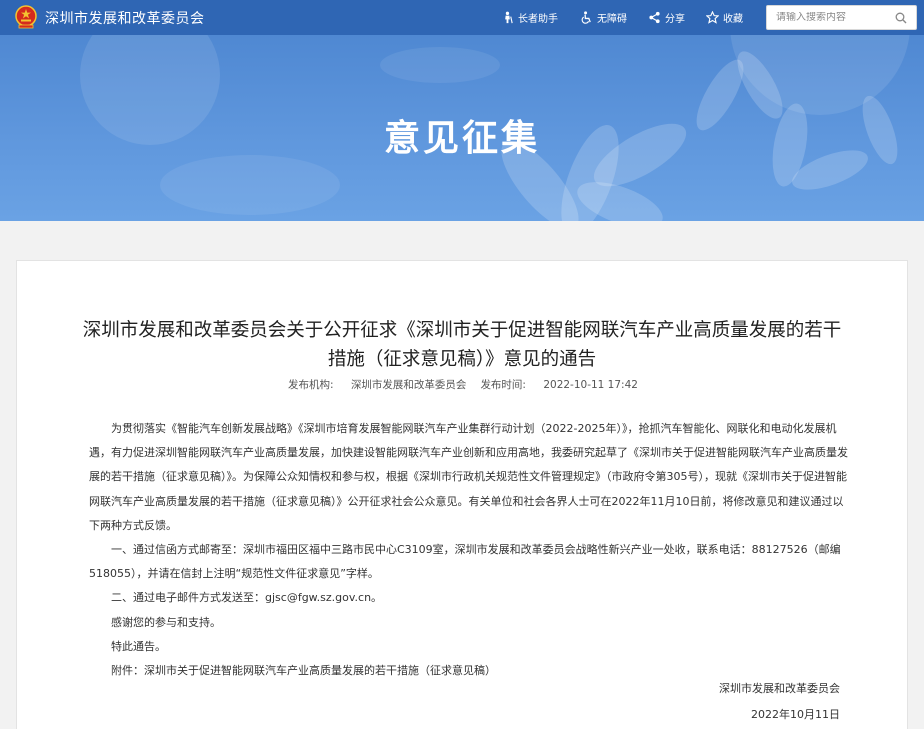 The image size is (924, 729). Describe the element at coordinates (166, 622) in the screenshot. I see `body-paragraph-thanks: 感谢您的参与和支持。` at that location.